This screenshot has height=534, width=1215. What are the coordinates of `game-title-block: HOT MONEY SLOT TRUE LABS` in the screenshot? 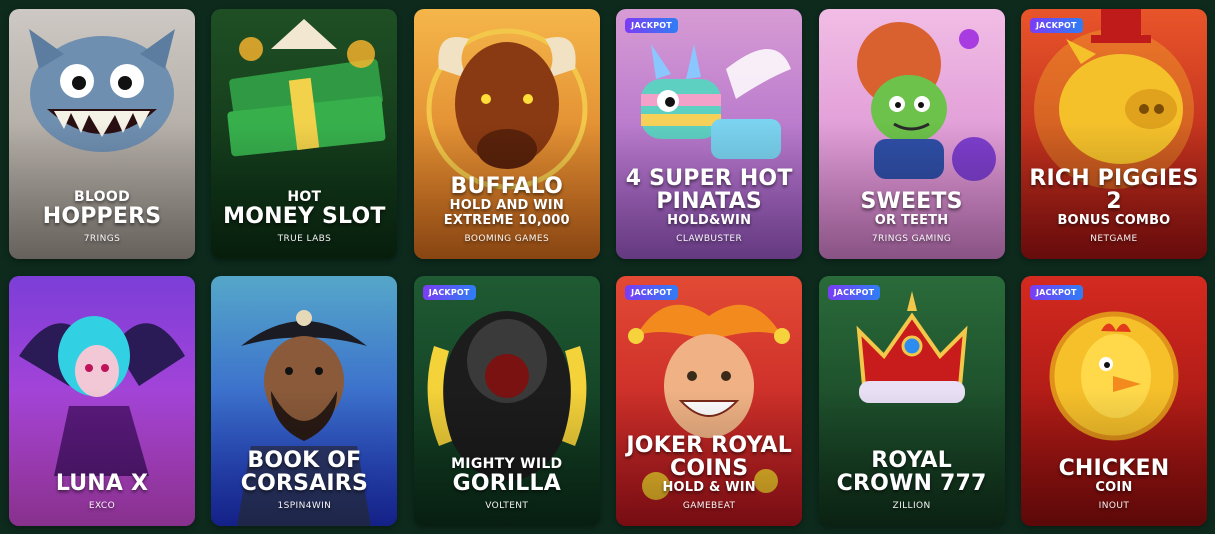 It's located at (304, 217).